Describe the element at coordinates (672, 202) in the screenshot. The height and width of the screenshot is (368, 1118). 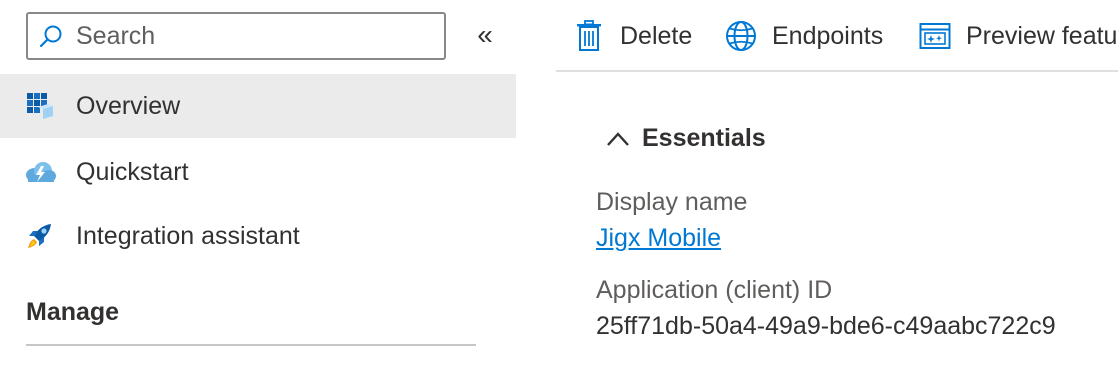
I see `display-name-label: Display name` at that location.